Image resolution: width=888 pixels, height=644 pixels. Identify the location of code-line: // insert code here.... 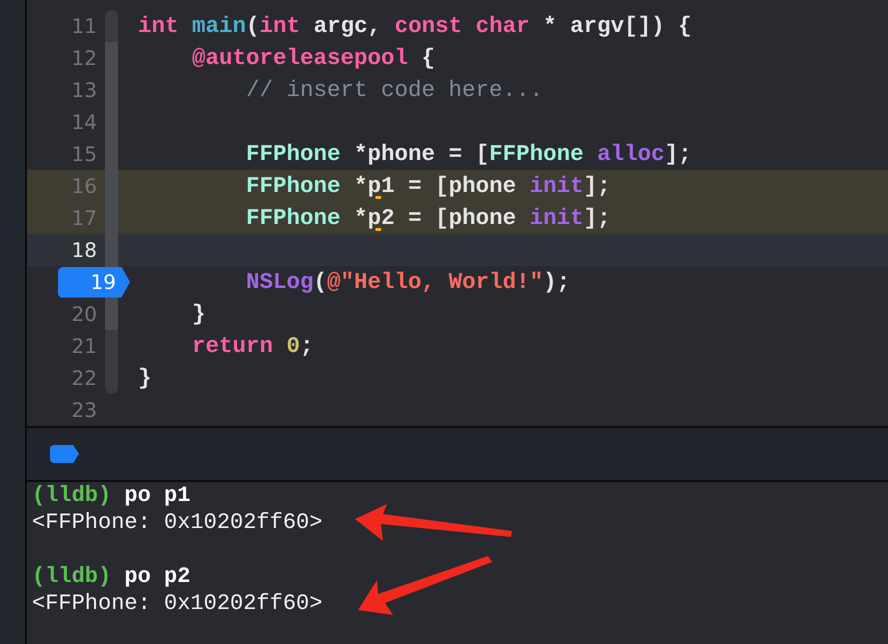
(394, 90).